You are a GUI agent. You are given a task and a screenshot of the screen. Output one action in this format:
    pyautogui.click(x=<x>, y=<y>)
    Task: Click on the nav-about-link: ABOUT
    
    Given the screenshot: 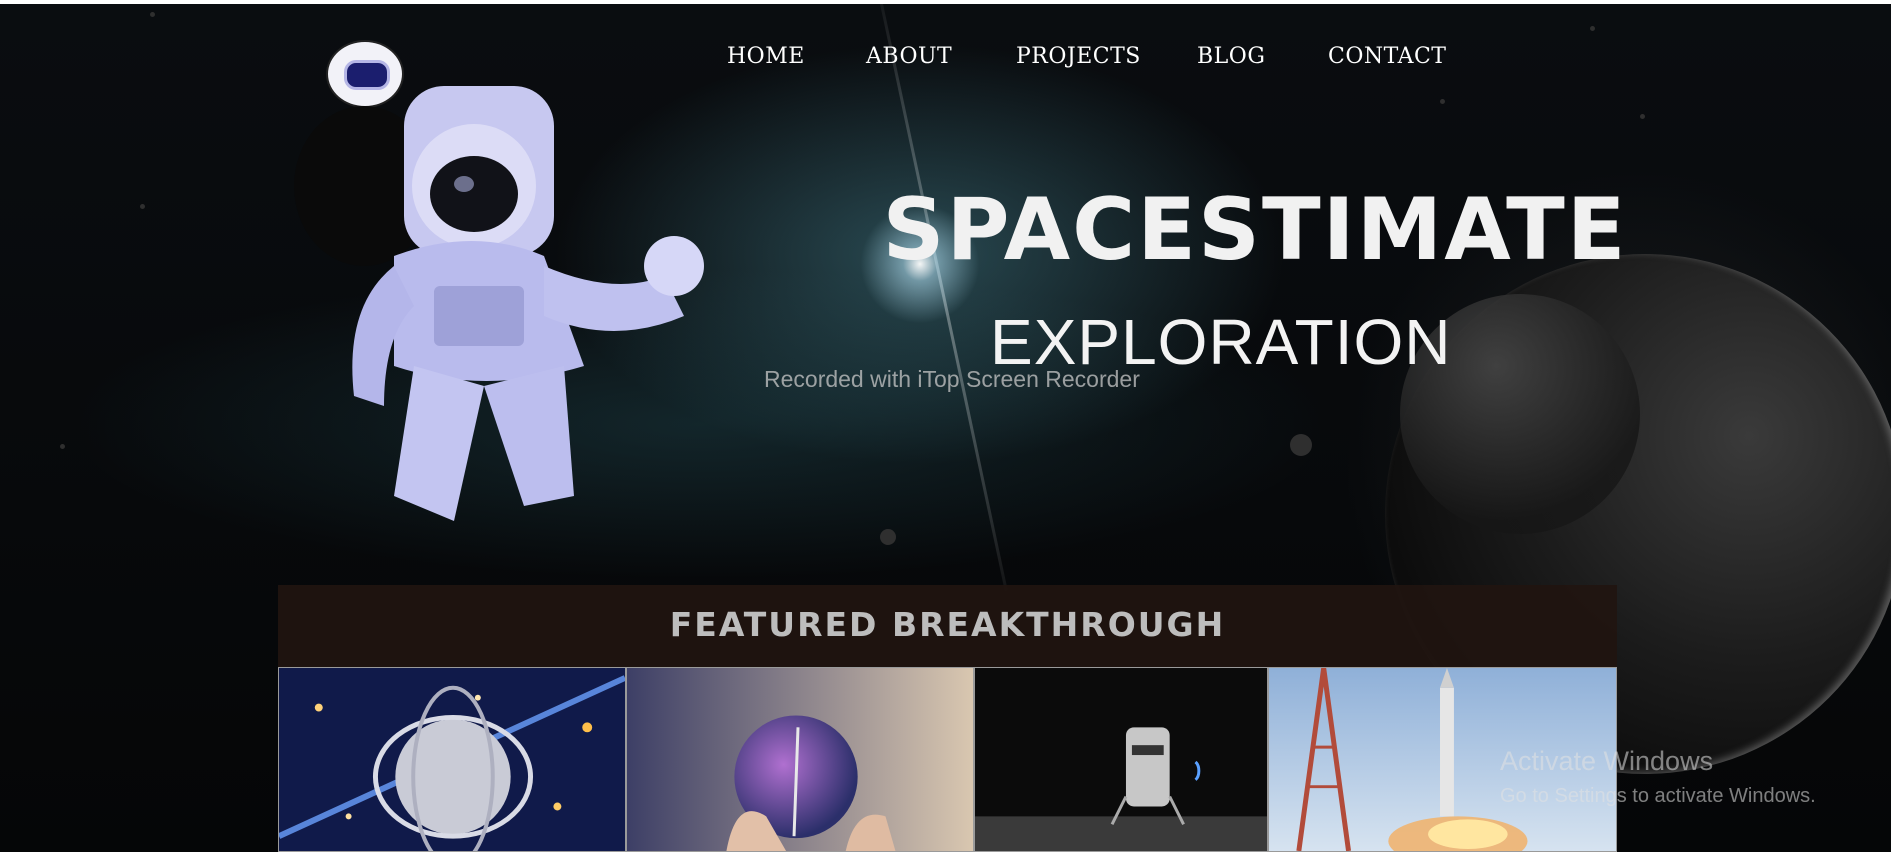 What is the action you would take?
    pyautogui.click(x=909, y=56)
    